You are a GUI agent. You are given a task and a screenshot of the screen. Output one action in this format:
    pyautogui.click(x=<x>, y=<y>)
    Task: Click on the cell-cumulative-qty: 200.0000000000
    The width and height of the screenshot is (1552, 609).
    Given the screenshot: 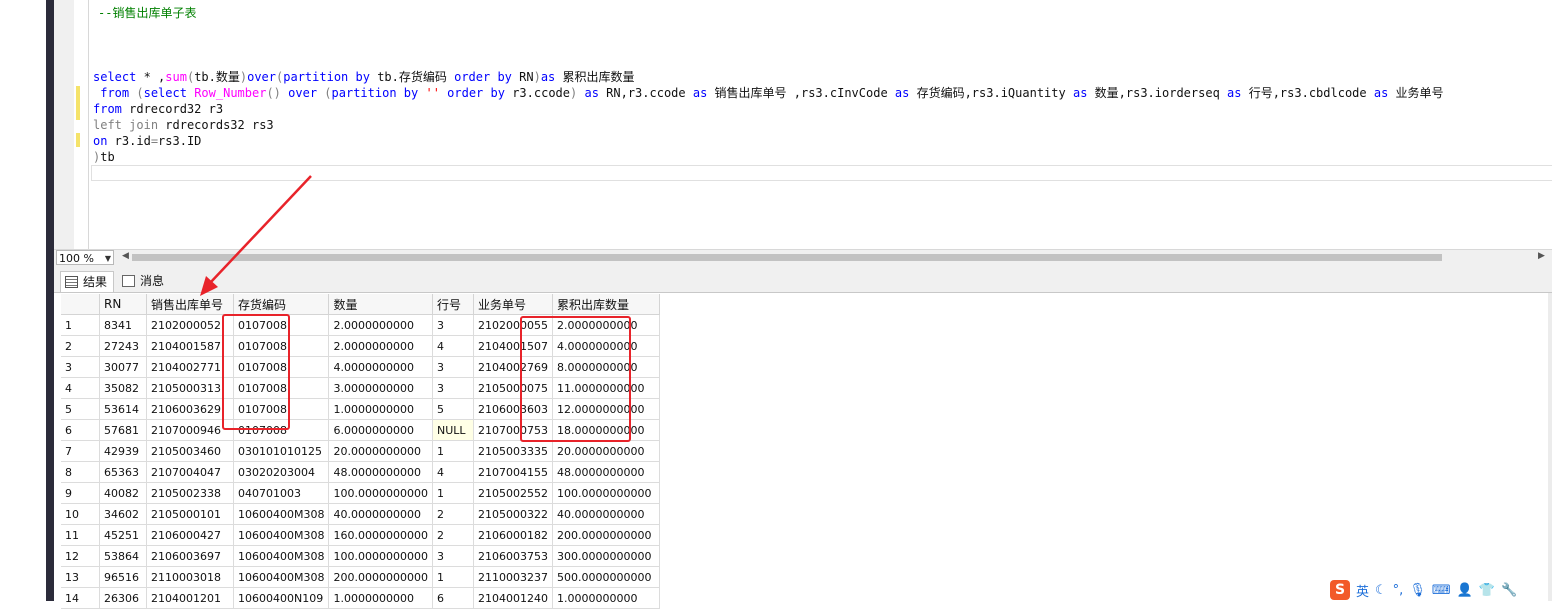 What is the action you would take?
    pyautogui.click(x=606, y=535)
    